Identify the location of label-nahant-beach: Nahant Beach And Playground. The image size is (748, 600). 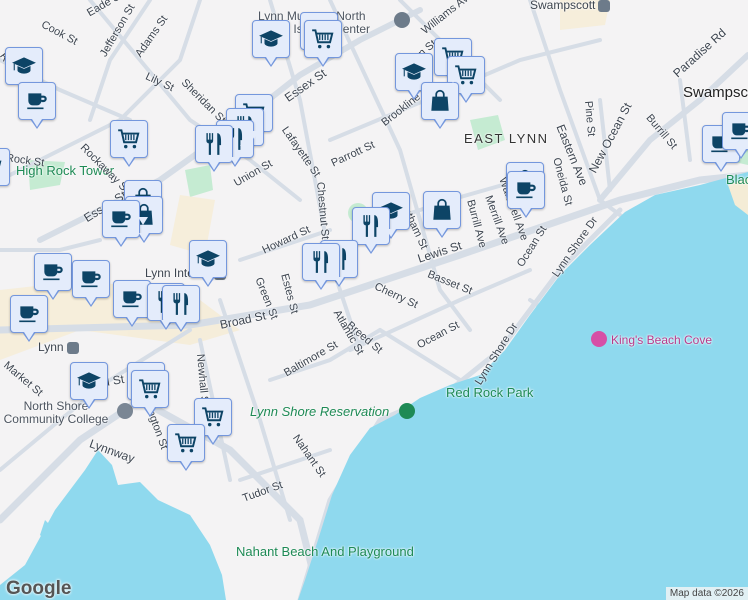
(325, 552).